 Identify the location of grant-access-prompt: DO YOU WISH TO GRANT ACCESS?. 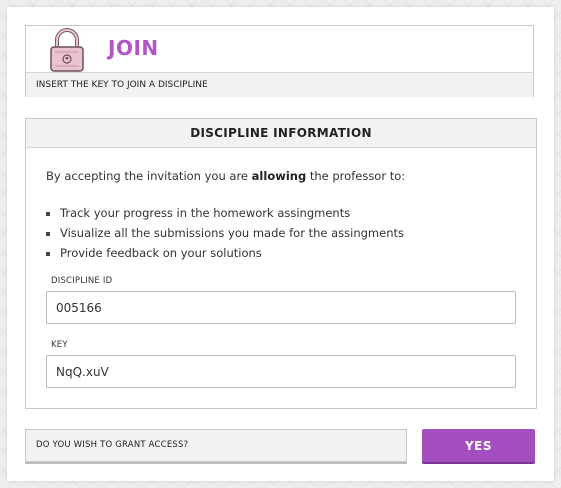
(216, 445).